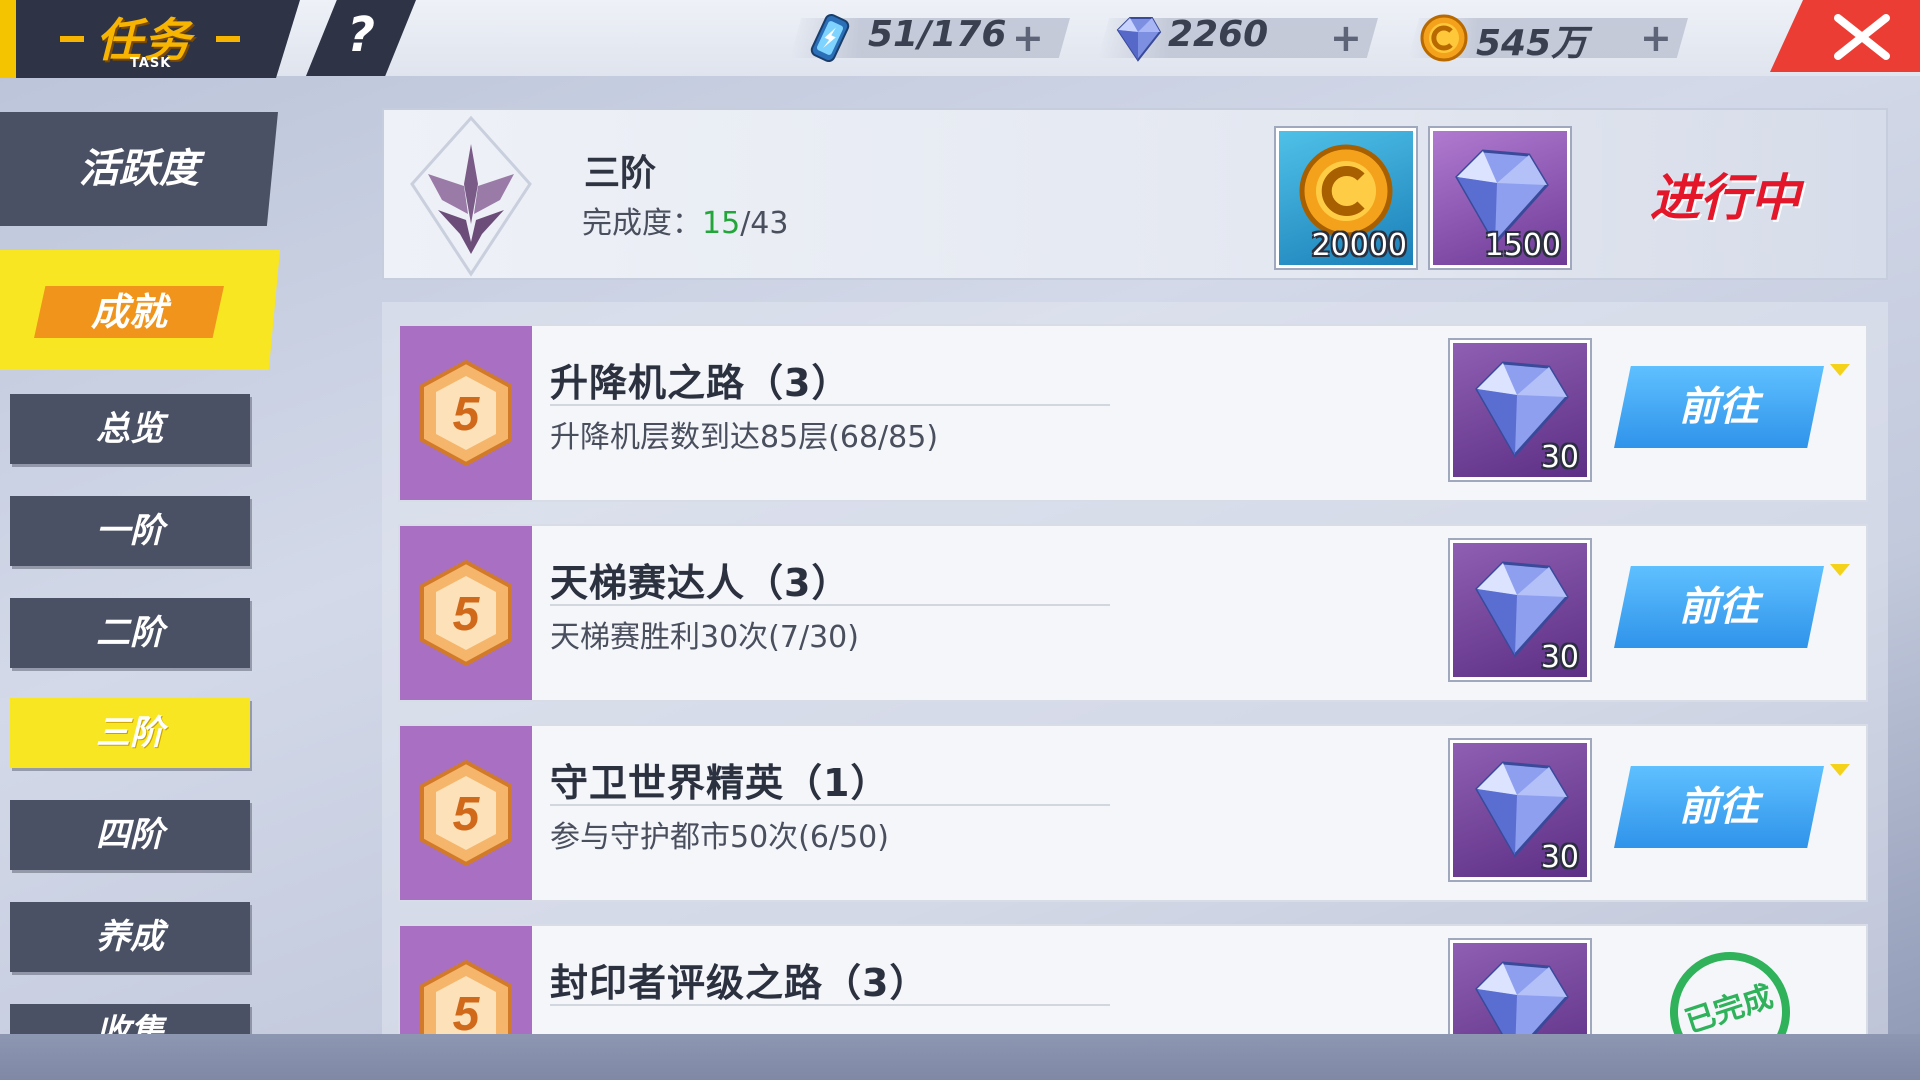  What do you see at coordinates (642, 223) in the screenshot?
I see `stage-progress-label: 完成度：` at bounding box center [642, 223].